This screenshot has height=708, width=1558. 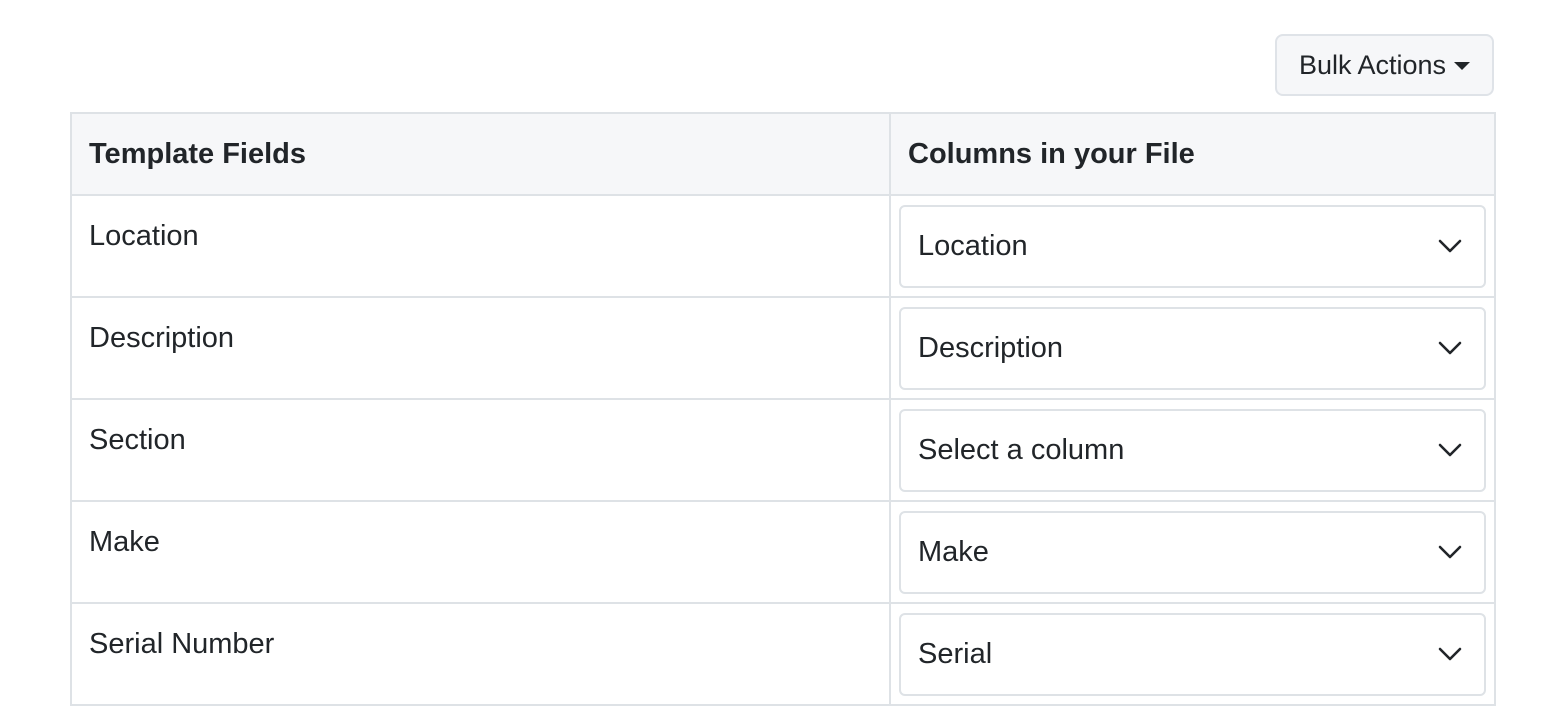 What do you see at coordinates (1462, 66) in the screenshot?
I see `caret-down-icon` at bounding box center [1462, 66].